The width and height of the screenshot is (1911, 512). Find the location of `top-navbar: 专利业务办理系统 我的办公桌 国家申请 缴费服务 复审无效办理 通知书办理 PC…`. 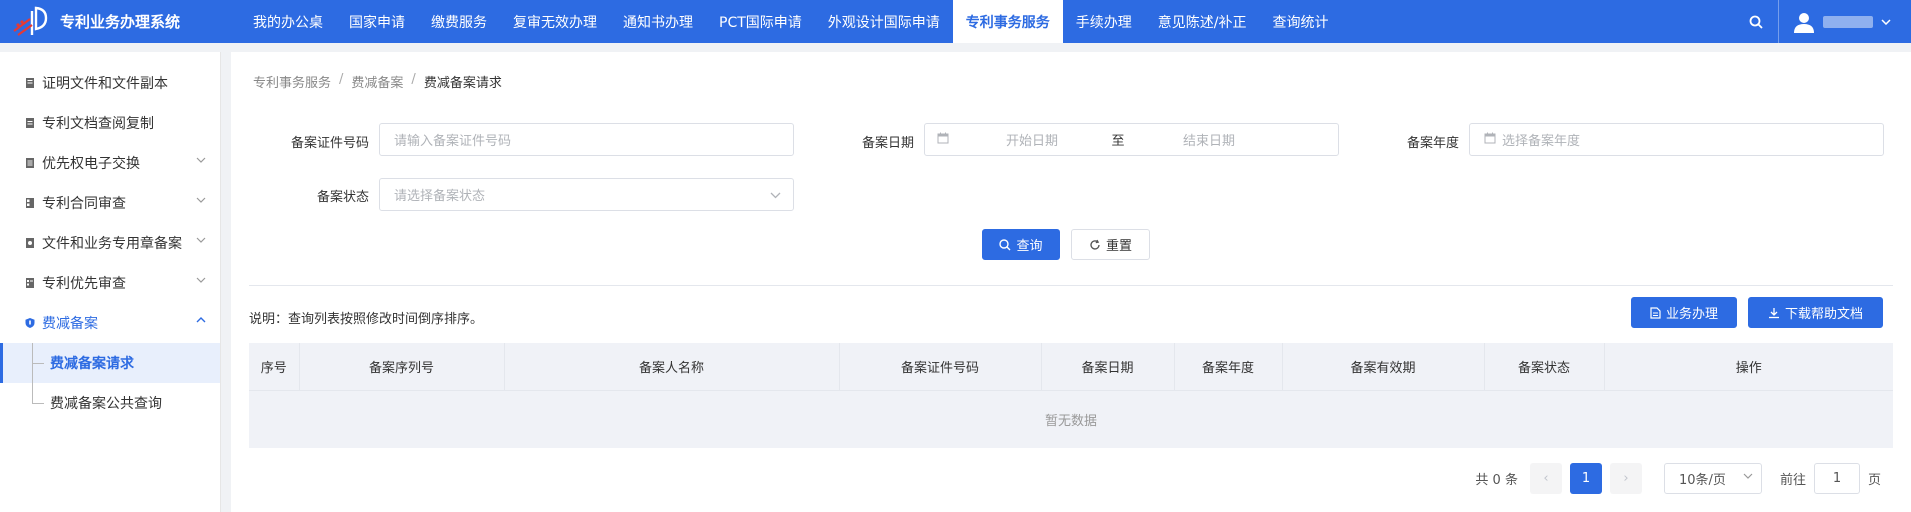

top-navbar: 专利业务办理系统 我的办公桌 国家申请 缴费服务 复审无效办理 通知书办理 PC… is located at coordinates (955, 21).